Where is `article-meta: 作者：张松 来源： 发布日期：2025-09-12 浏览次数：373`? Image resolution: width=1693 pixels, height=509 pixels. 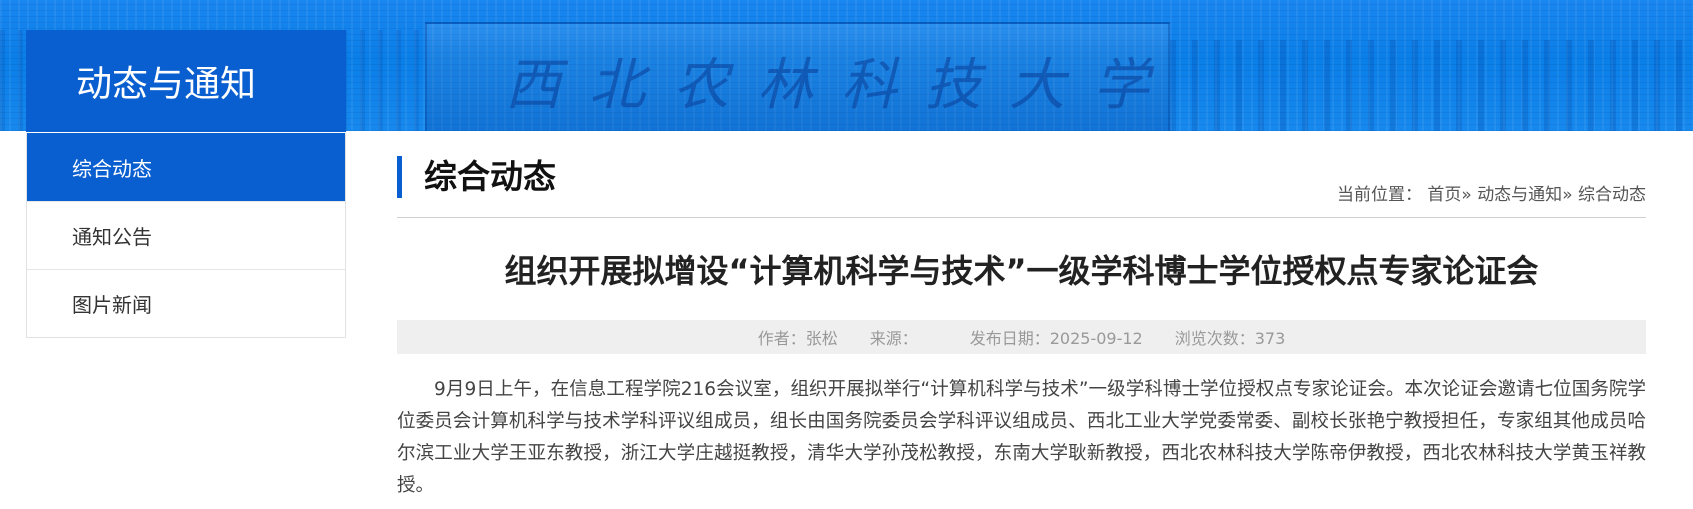 article-meta: 作者：张松 来源： 发布日期：2025-09-12 浏览次数：373 is located at coordinates (1021, 337).